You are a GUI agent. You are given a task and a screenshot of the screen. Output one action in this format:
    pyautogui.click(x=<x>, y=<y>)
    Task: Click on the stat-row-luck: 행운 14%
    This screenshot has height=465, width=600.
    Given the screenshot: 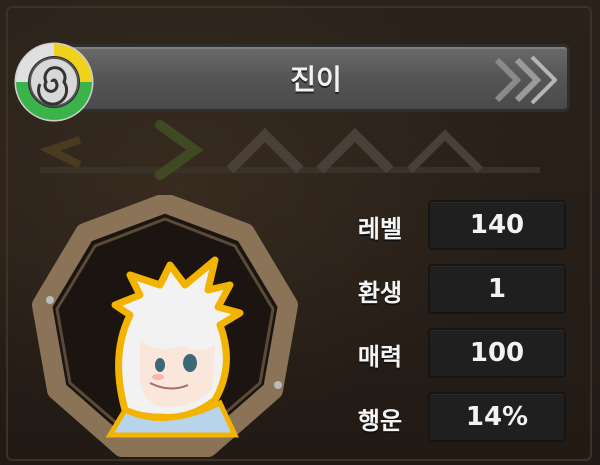 What is the action you would take?
    pyautogui.click(x=452, y=418)
    